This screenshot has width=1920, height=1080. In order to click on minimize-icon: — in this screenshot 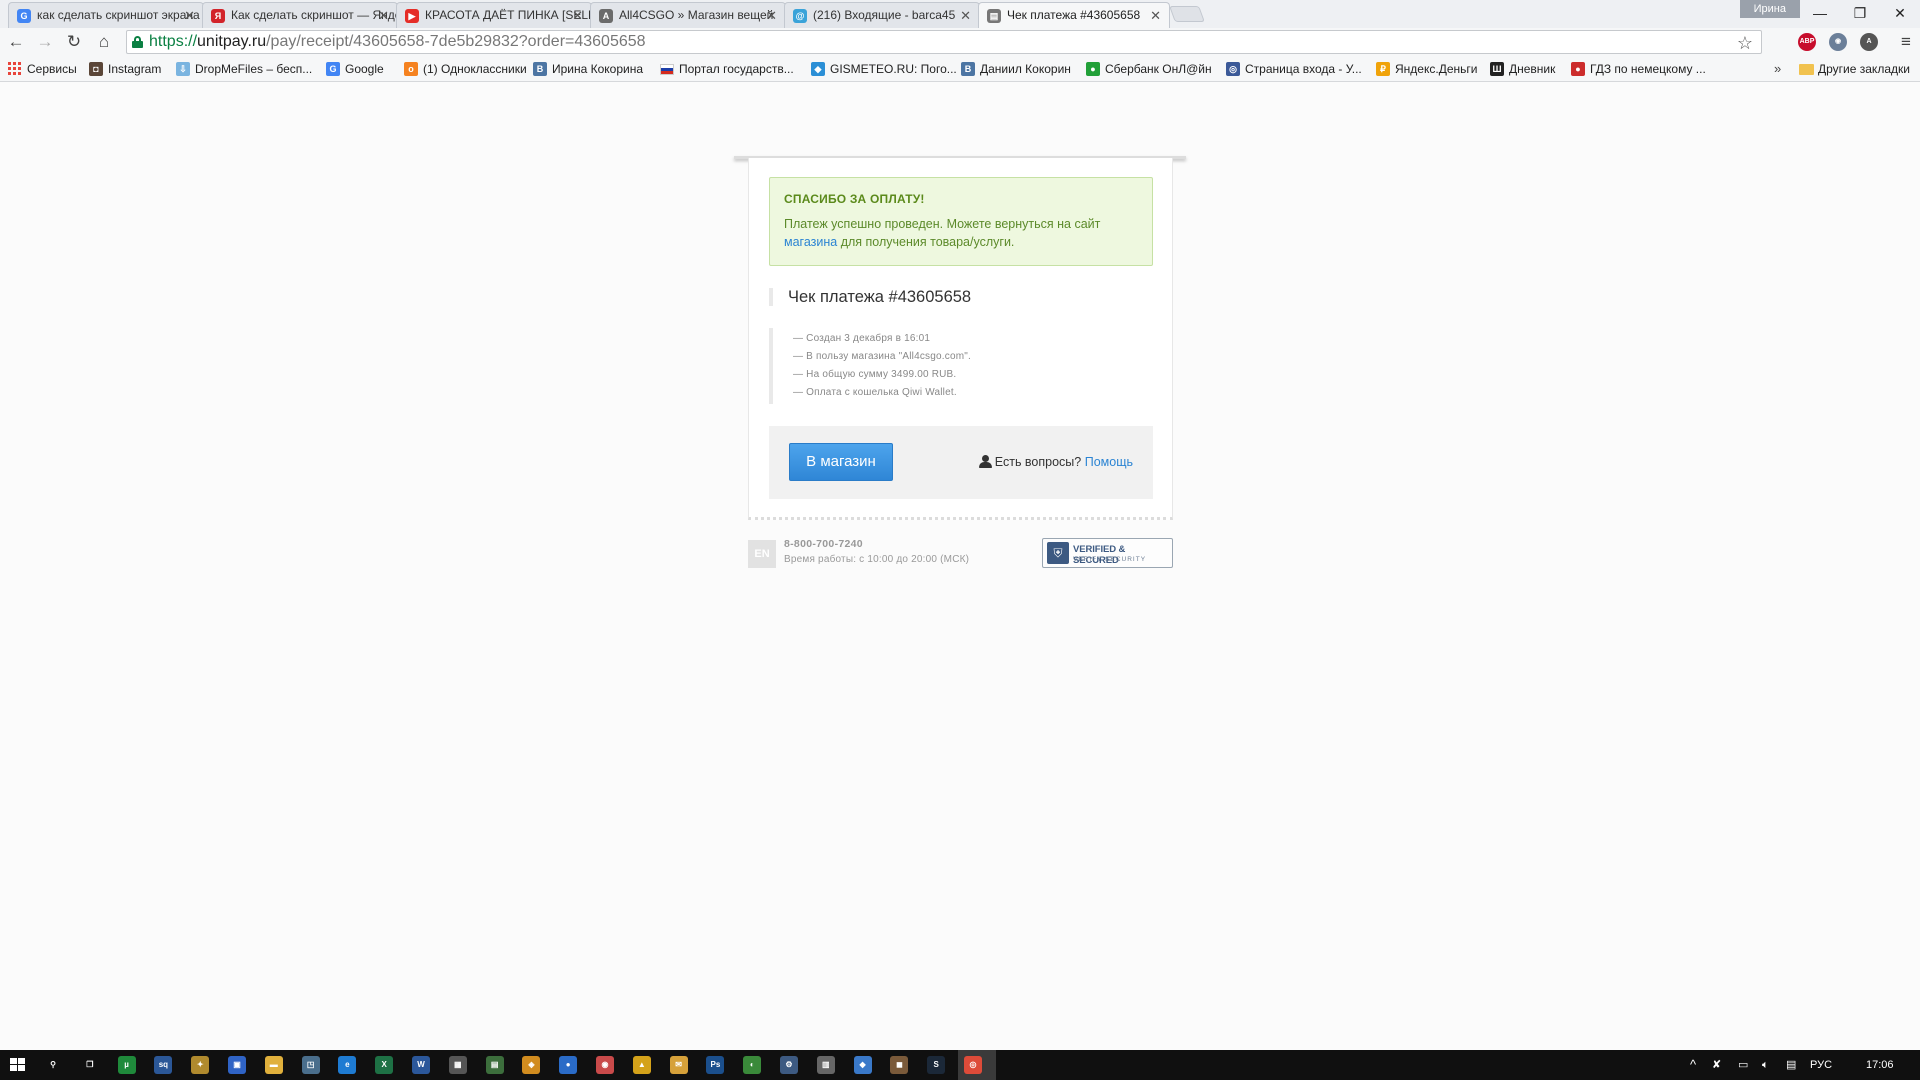, I will do `click(1820, 13)`.